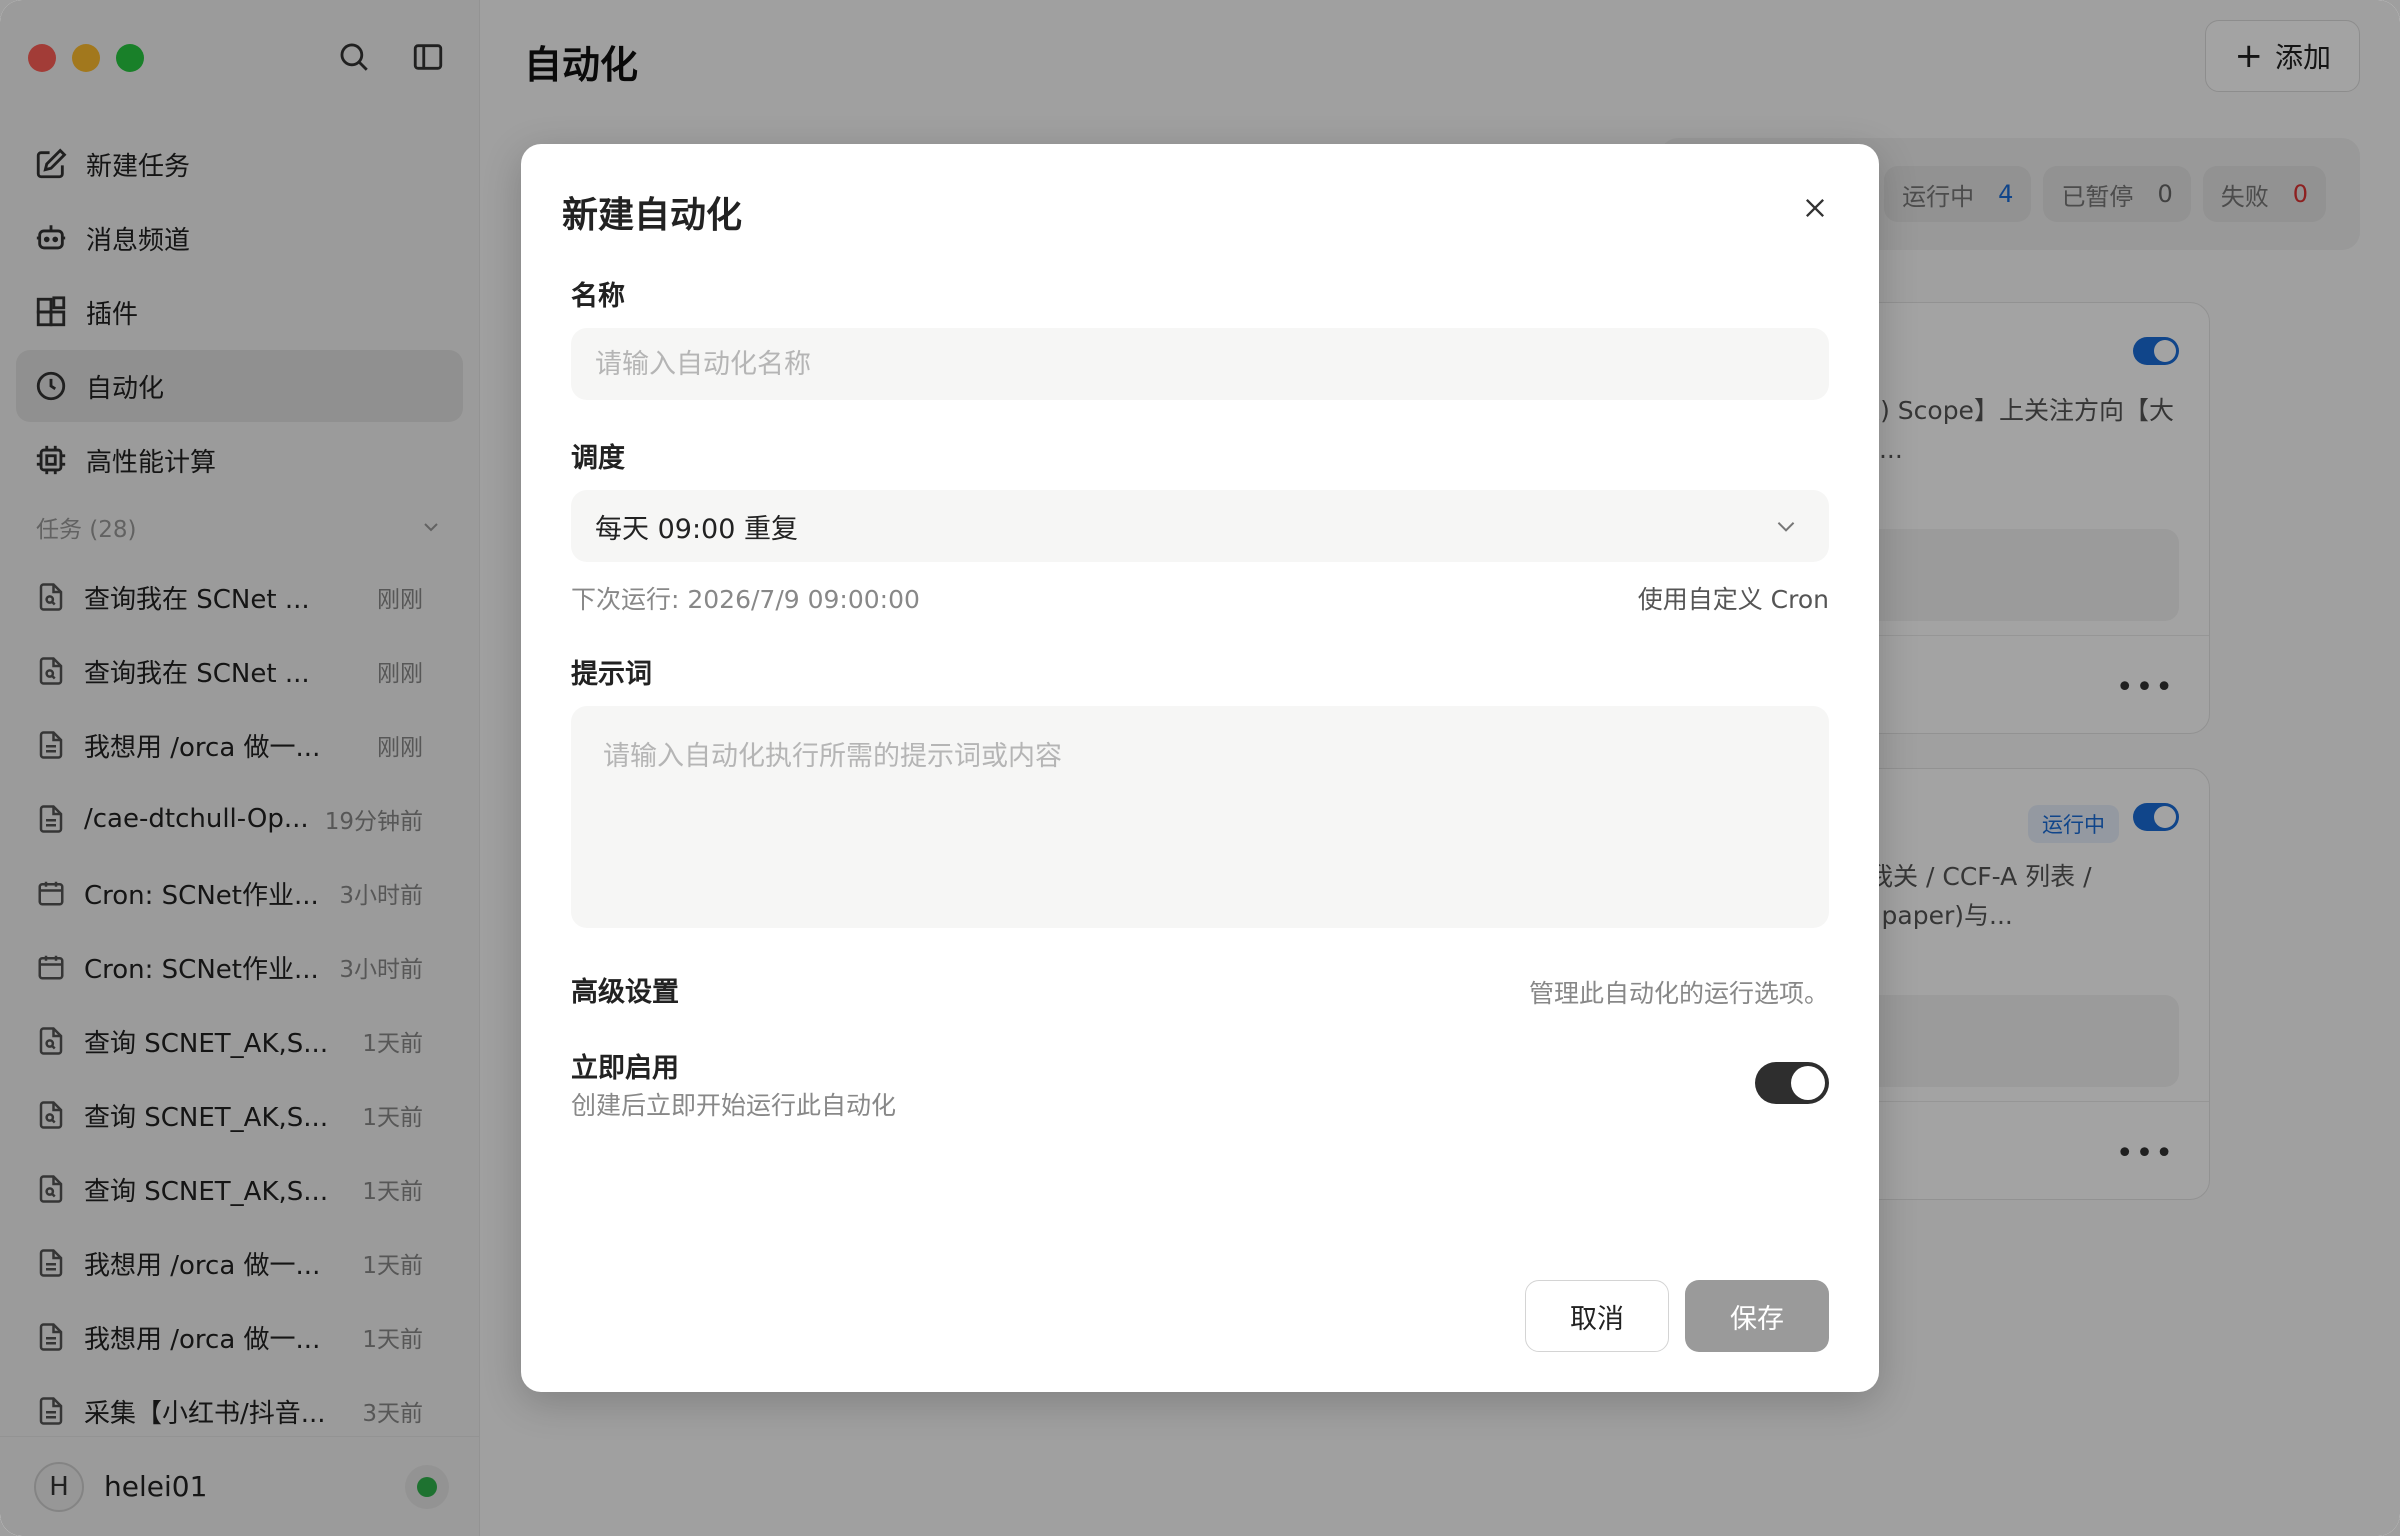 The image size is (2400, 1536). What do you see at coordinates (1678, 993) in the screenshot?
I see `advanced-settings-desc: 管理此自动化的运行选项。` at bounding box center [1678, 993].